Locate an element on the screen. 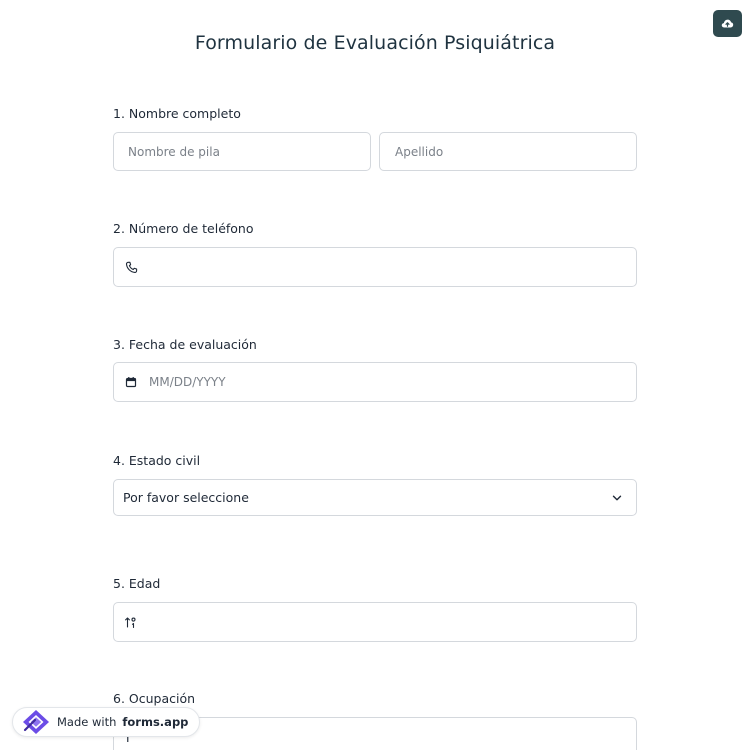 The width and height of the screenshot is (750, 750). evaluation-date-field is located at coordinates (375, 382).